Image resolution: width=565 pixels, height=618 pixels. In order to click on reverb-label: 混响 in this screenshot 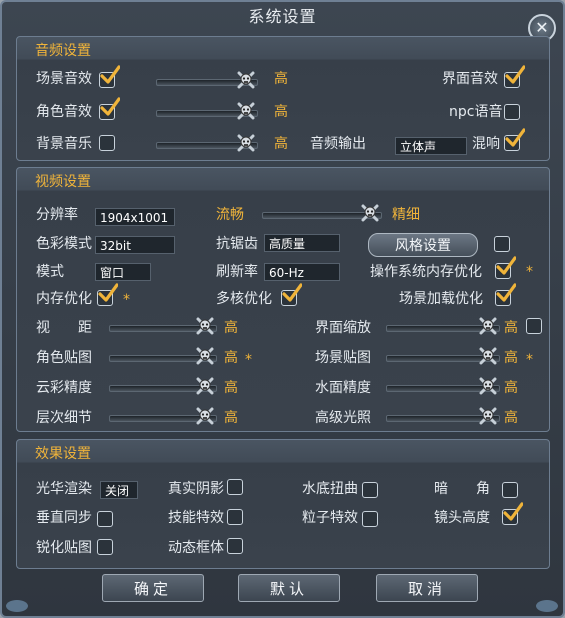, I will do `click(486, 144)`.